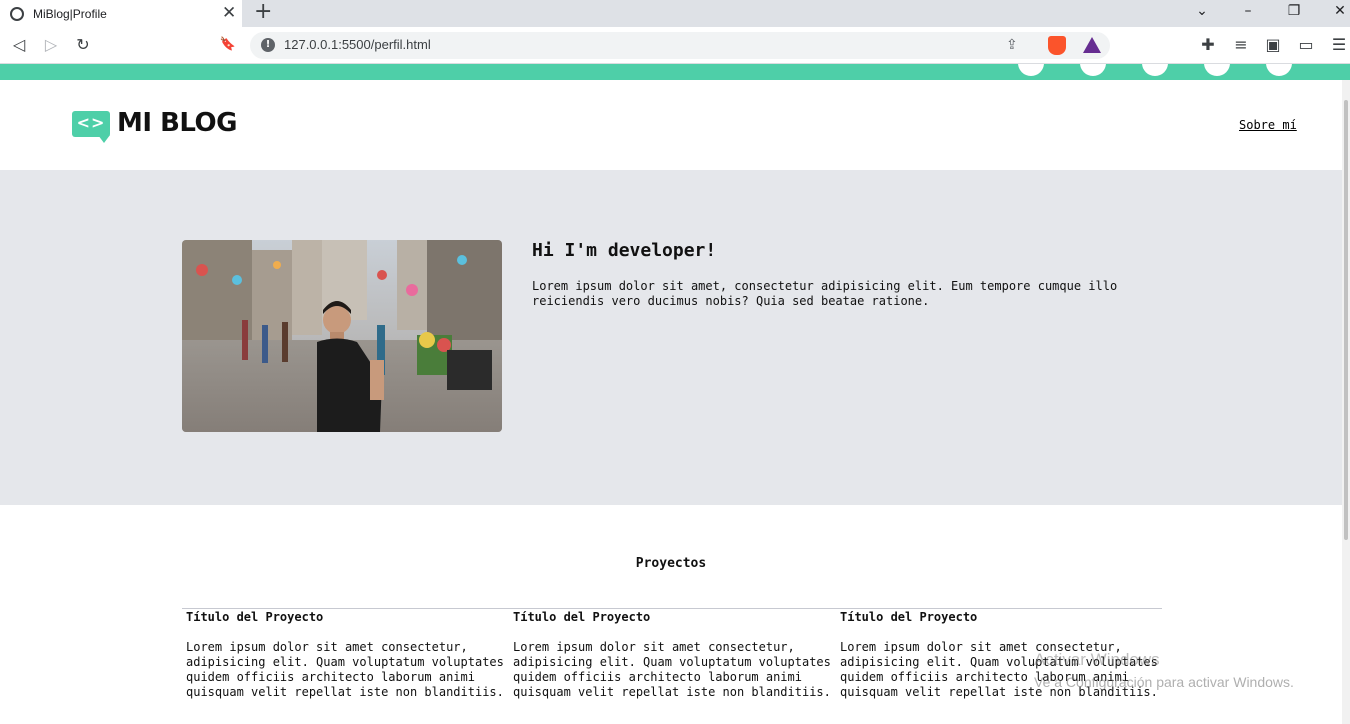 Image resolution: width=1350 pixels, height=724 pixels. What do you see at coordinates (263, 12) in the screenshot?
I see `new-tab-button: +` at bounding box center [263, 12].